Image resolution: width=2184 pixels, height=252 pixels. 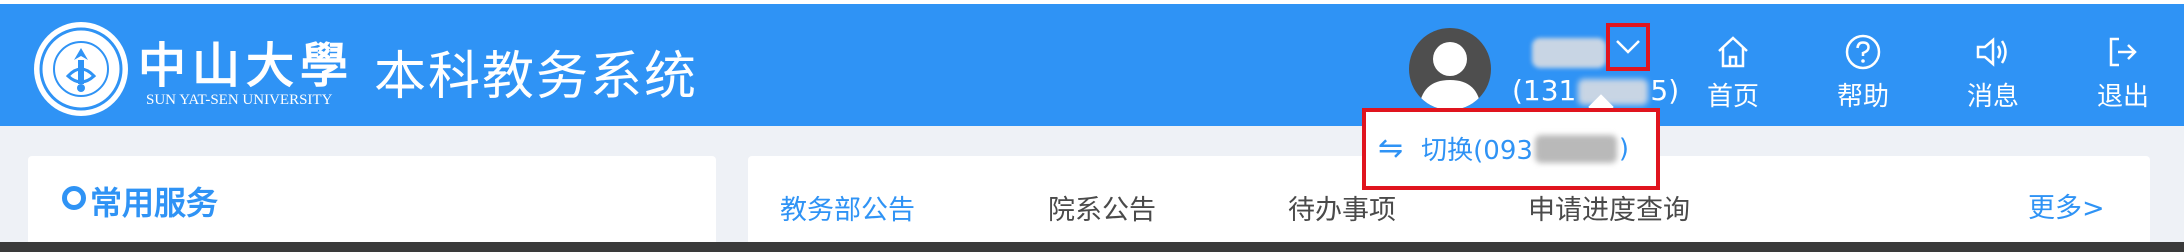 I want to click on user-dropdown-toggle, so click(x=1628, y=47).